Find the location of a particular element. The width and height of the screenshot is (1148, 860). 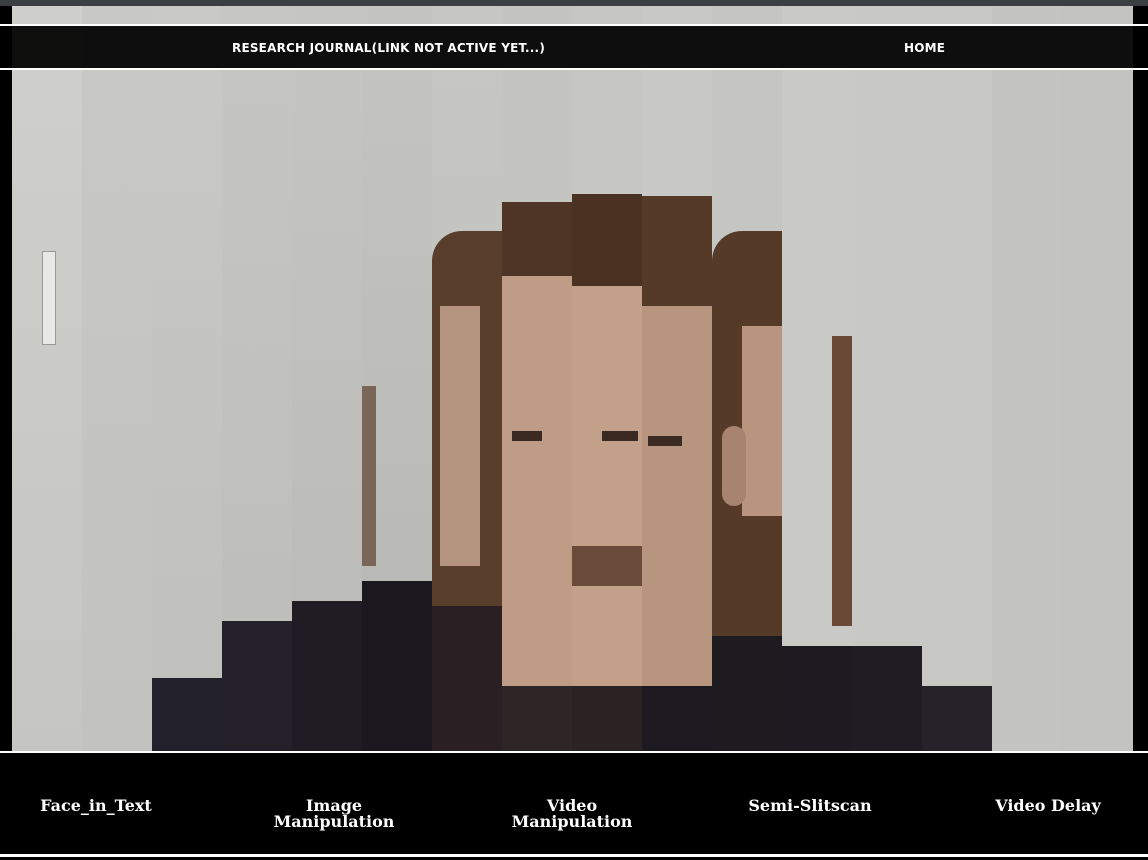

project-link-semi-slitscan: Semi-Slitscan is located at coordinates (810, 806).